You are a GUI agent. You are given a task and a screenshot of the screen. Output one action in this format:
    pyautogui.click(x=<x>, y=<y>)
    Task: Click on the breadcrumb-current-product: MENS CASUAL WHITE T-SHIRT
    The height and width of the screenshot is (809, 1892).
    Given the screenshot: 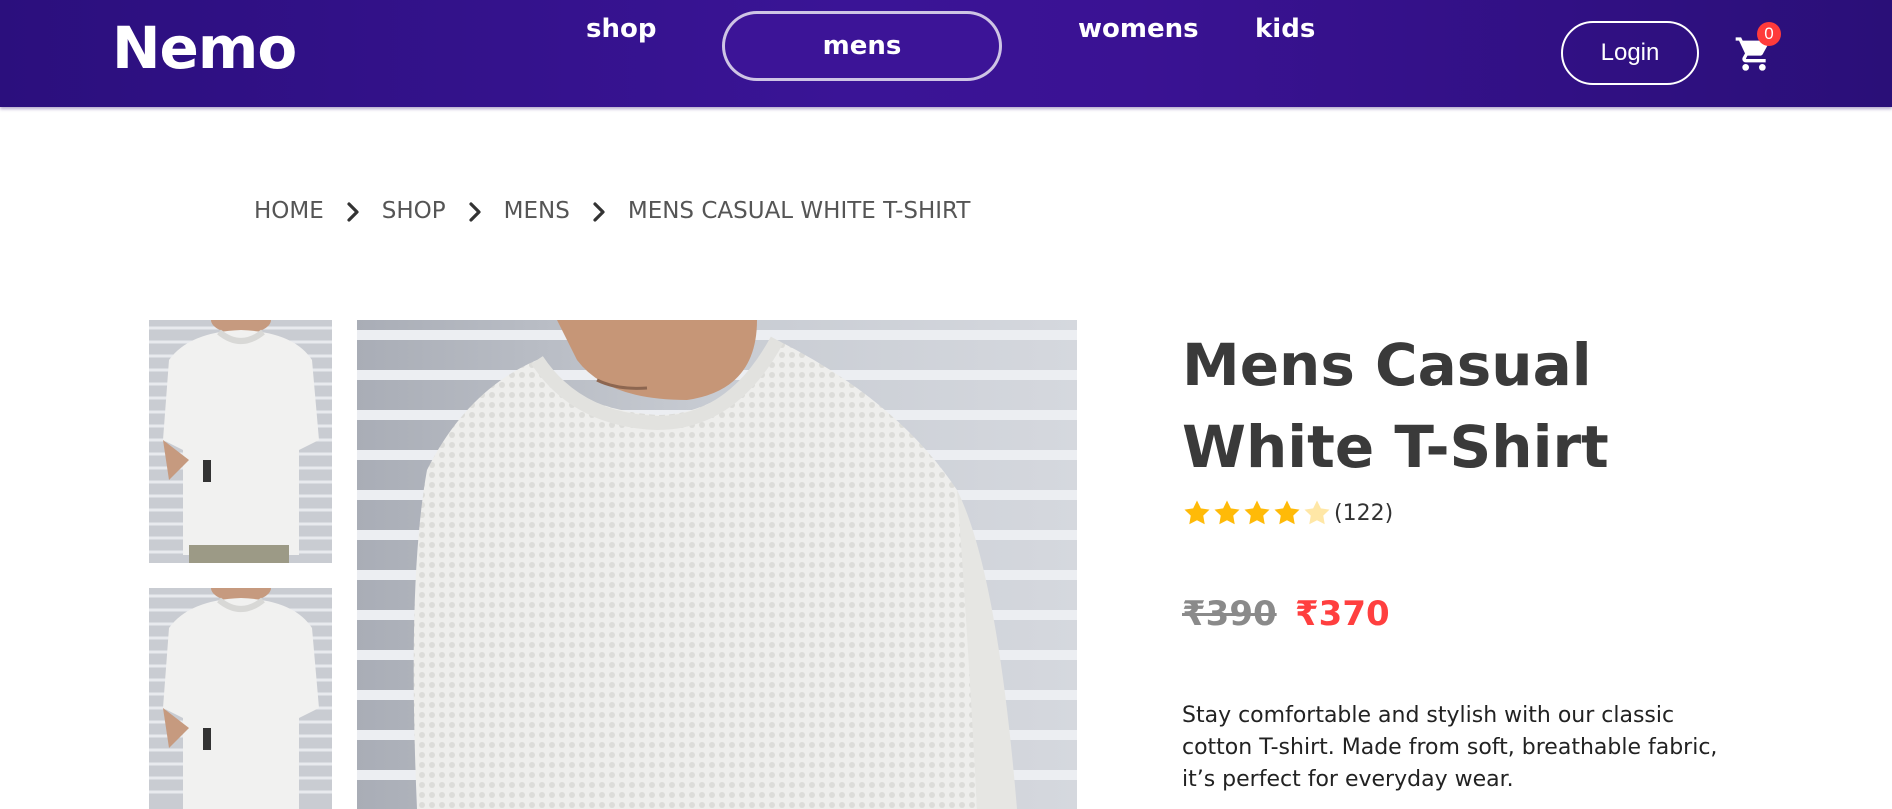 What is the action you would take?
    pyautogui.click(x=799, y=211)
    